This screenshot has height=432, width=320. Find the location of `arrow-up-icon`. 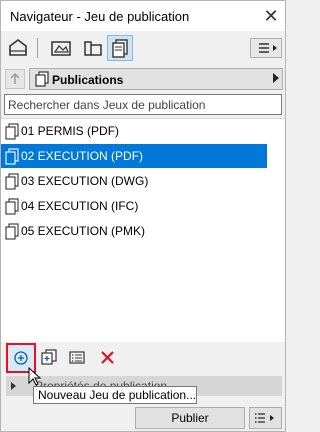

arrow-up-icon is located at coordinates (15, 78).